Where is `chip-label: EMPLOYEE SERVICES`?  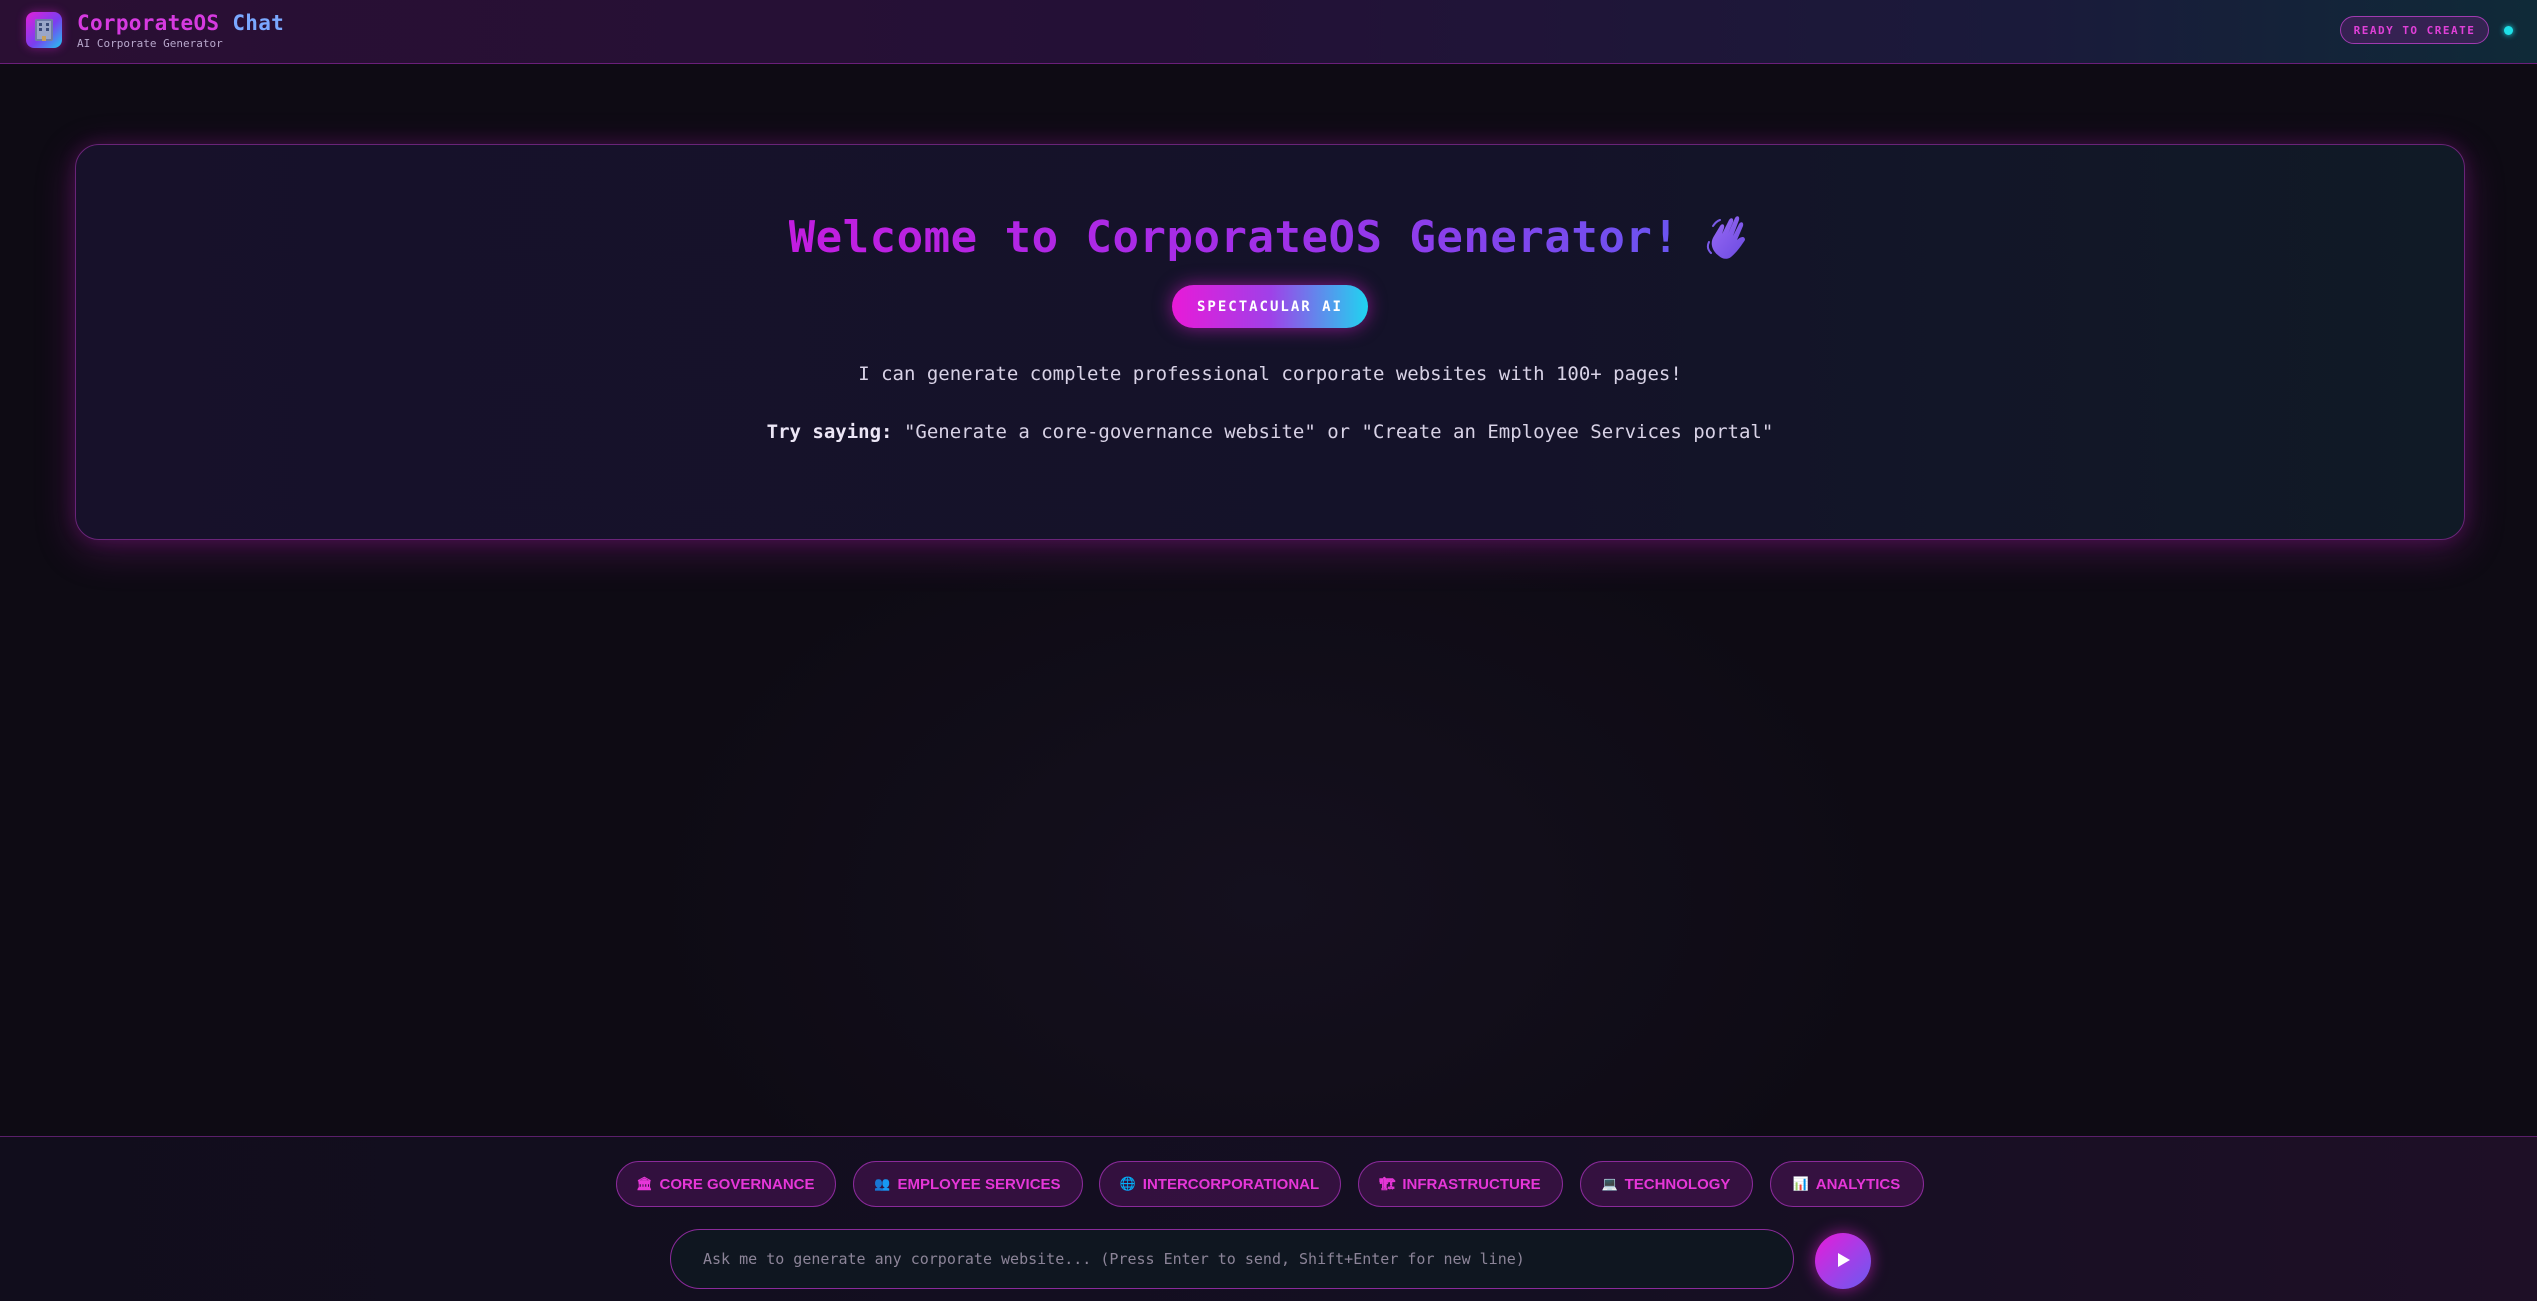
chip-label: EMPLOYEE SERVICES is located at coordinates (979, 1184).